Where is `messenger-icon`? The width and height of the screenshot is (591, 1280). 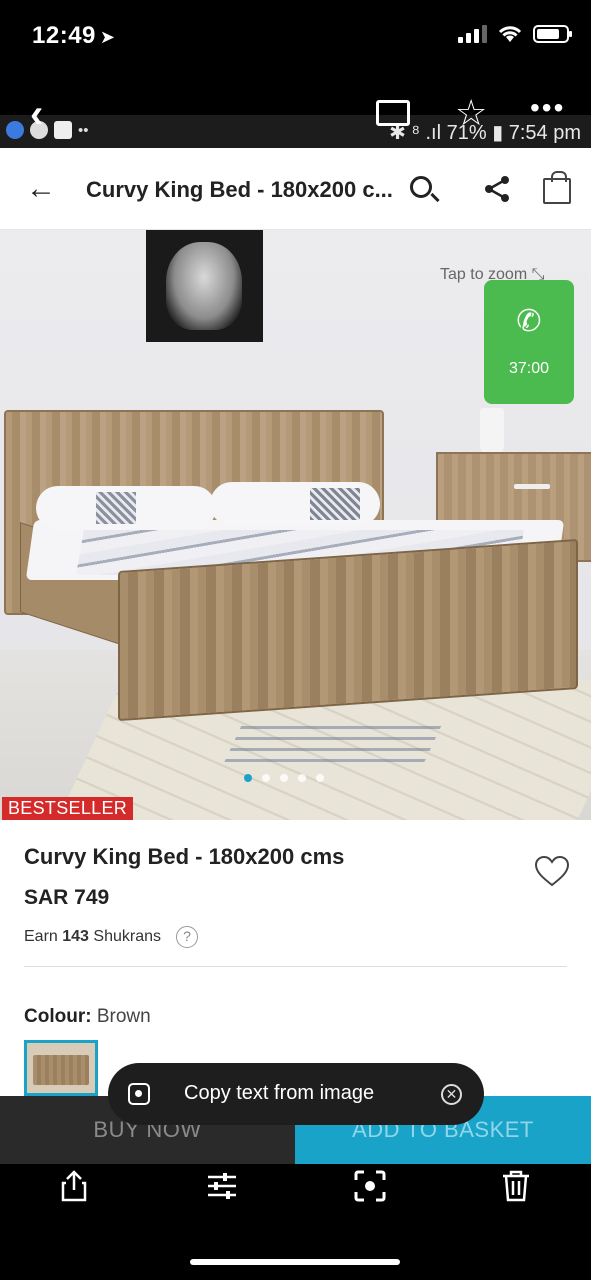 messenger-icon is located at coordinates (15, 130).